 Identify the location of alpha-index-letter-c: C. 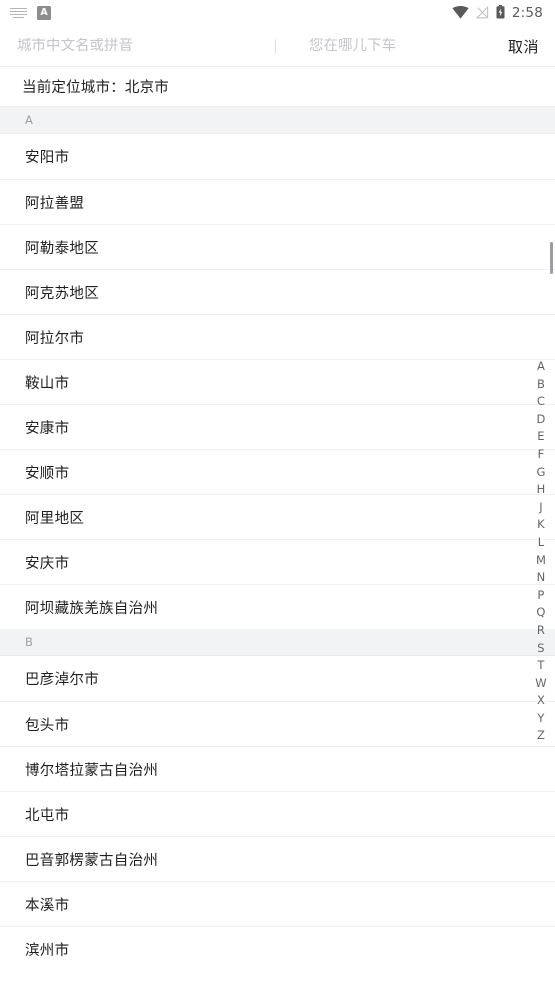
(541, 402).